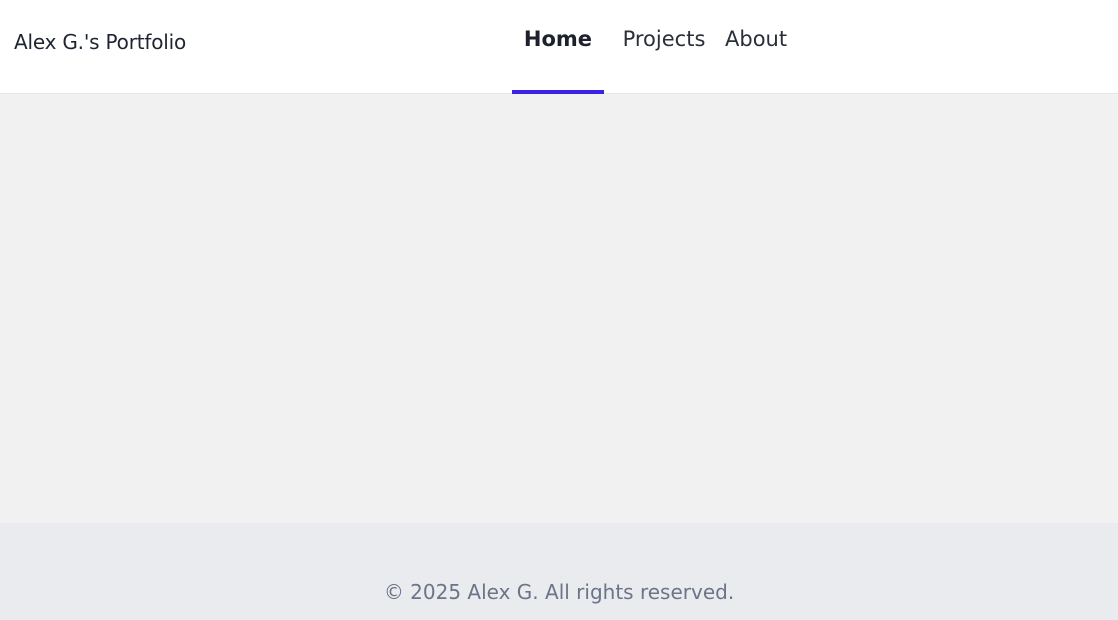  I want to click on nav-item-about-label: About, so click(756, 39).